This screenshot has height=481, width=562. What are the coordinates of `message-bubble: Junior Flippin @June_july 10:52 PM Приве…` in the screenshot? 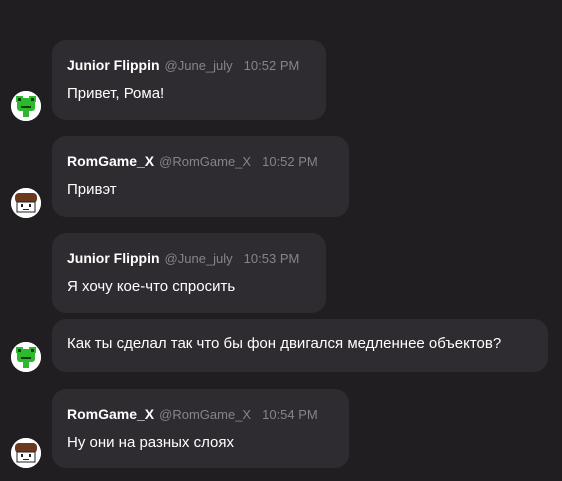 It's located at (189, 80).